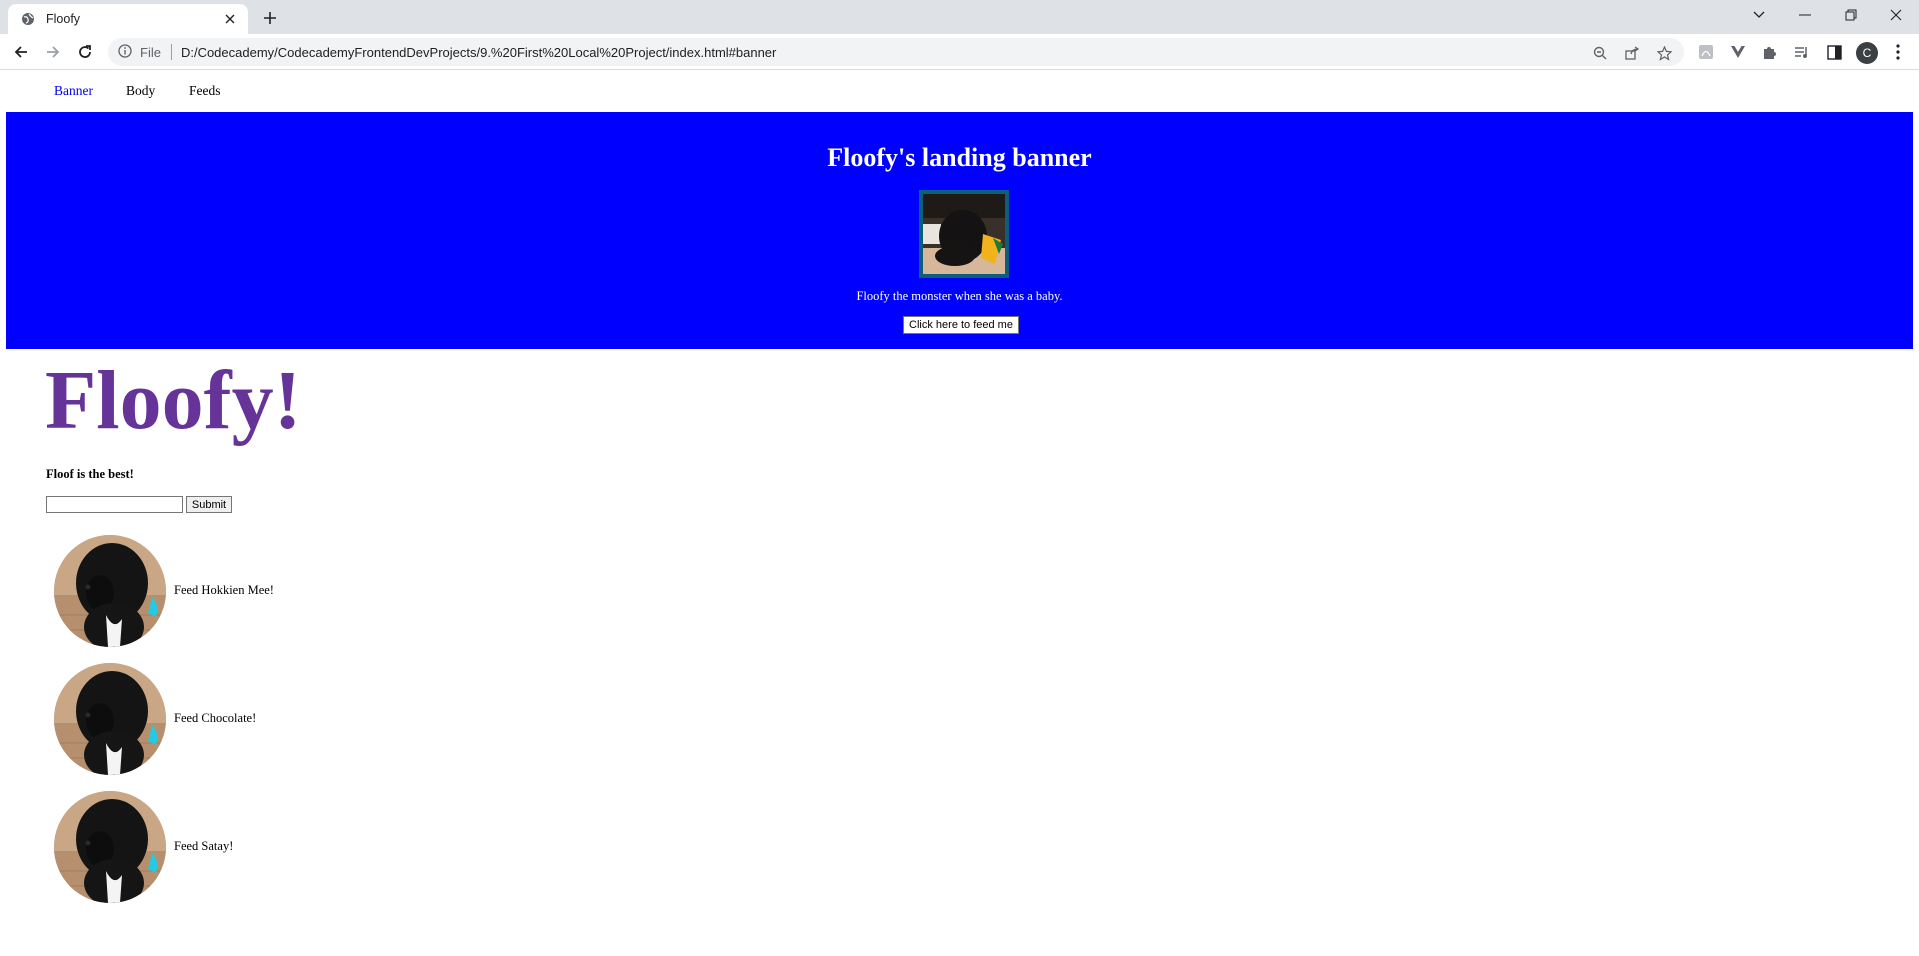 The width and height of the screenshot is (1919, 956). I want to click on banner-caption: Floofy the monster when she was a baby., so click(959, 296).